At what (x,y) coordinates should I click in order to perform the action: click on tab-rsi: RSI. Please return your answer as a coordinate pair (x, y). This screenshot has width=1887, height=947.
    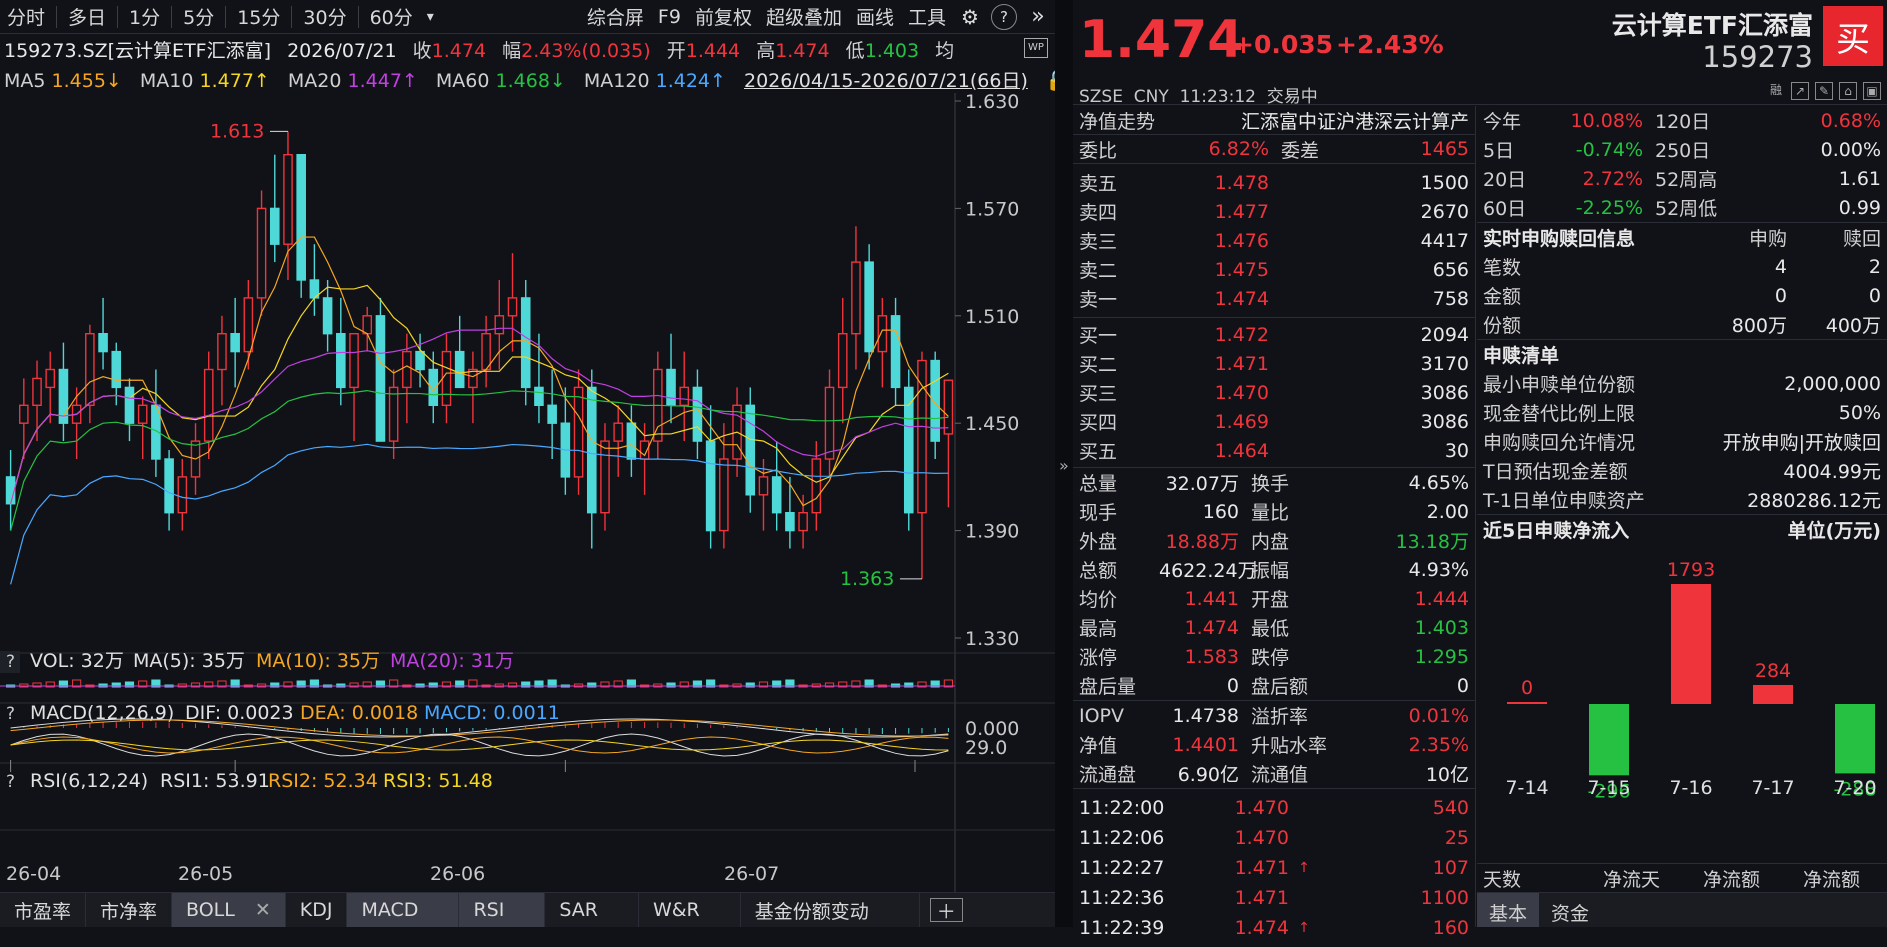
    Looking at the image, I should click on (502, 910).